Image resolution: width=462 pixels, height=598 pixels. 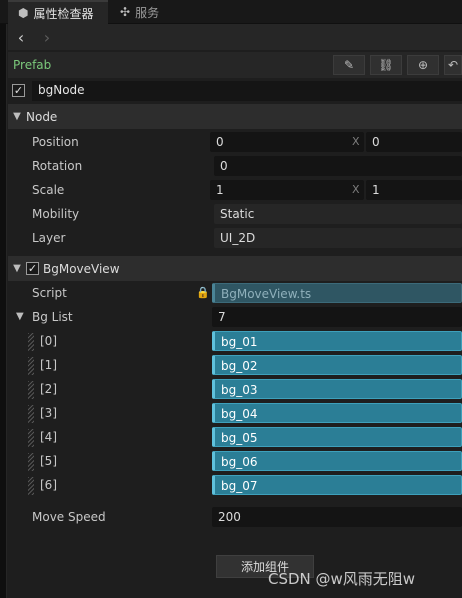 I want to click on grid-icon: ✣, so click(x=125, y=12).